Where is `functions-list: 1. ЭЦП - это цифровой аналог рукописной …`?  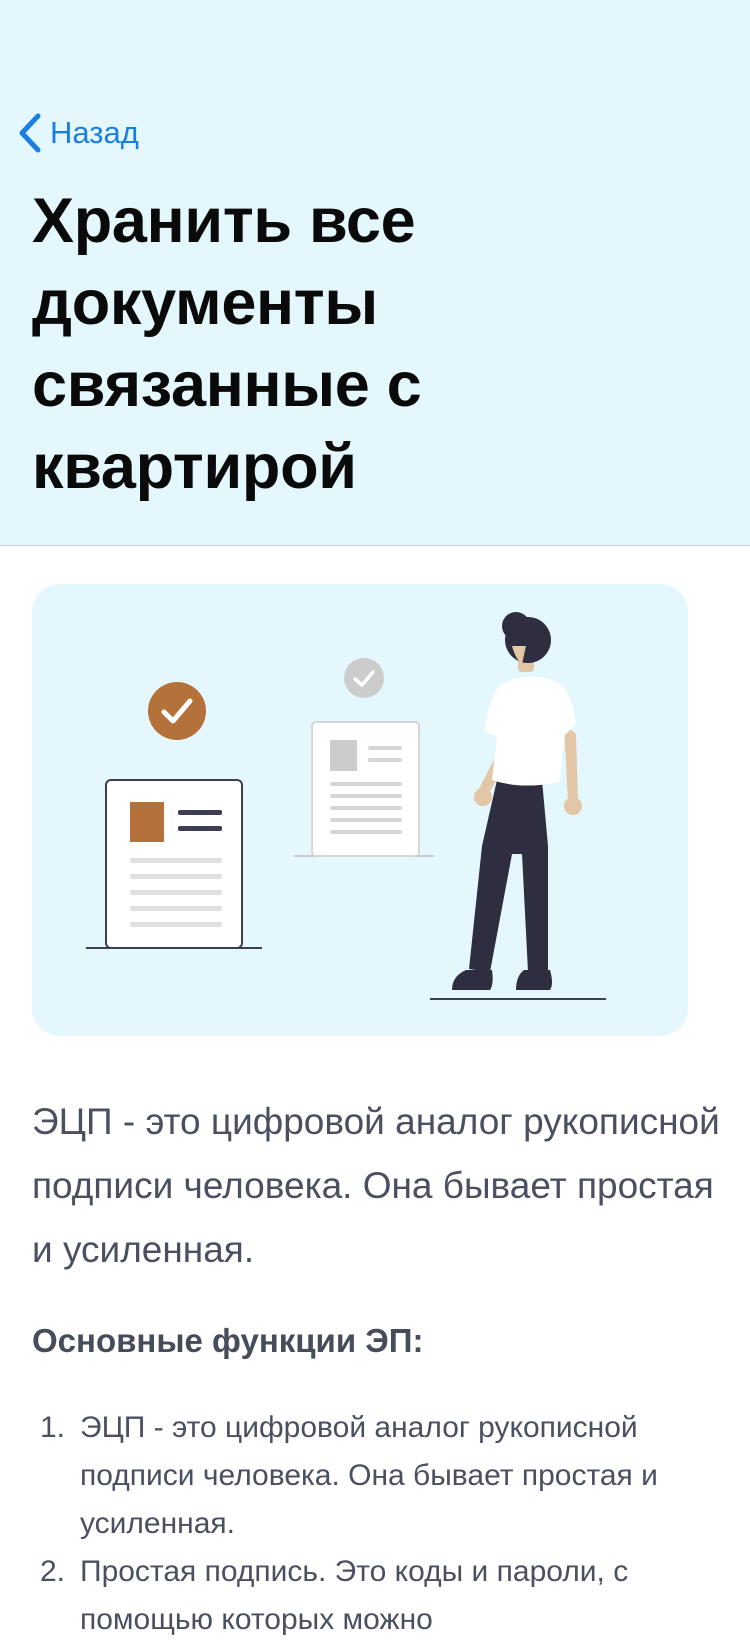
functions-list: 1. ЭЦП - это цифровой аналог рукописной … is located at coordinates (380, 1524).